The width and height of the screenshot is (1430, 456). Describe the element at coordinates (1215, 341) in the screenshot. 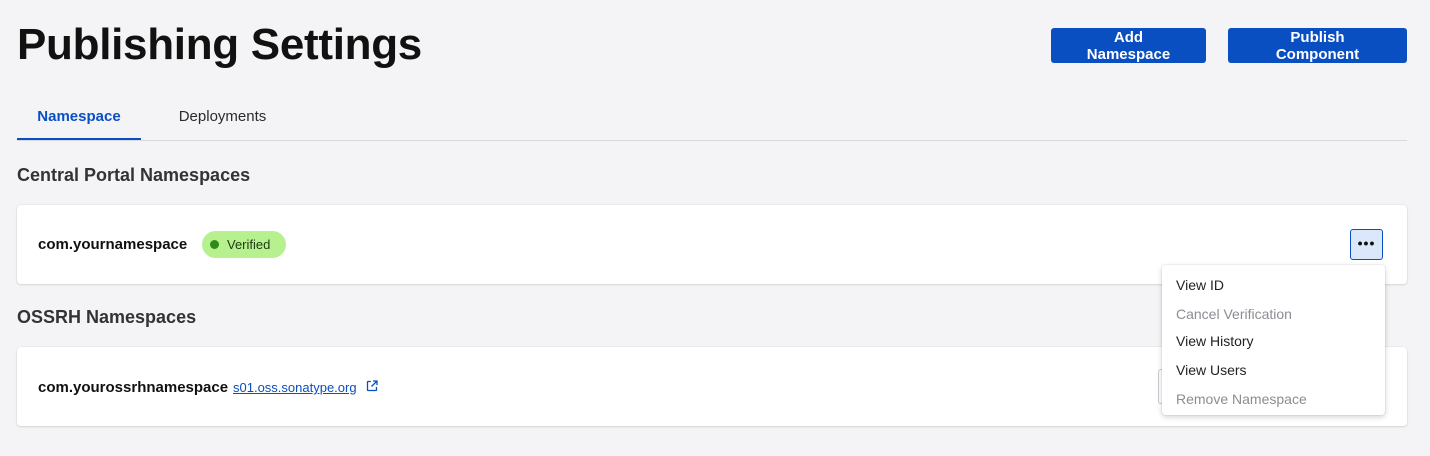

I see `menu-item-view-history: View History` at that location.